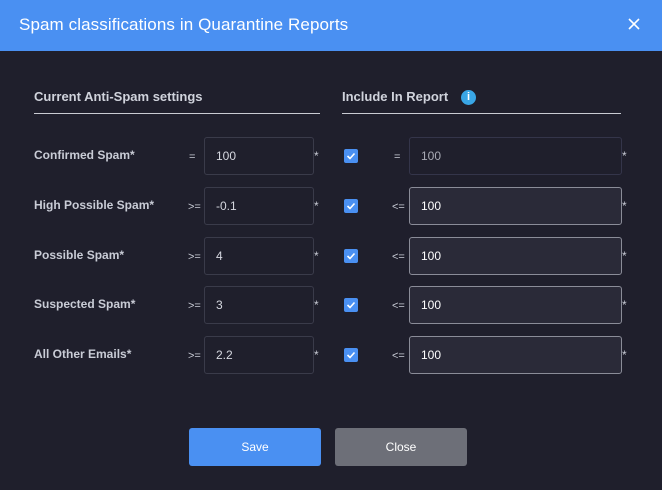  What do you see at coordinates (118, 96) in the screenshot?
I see `anti-spam-settings-heading: Current Anti-Spam settings` at bounding box center [118, 96].